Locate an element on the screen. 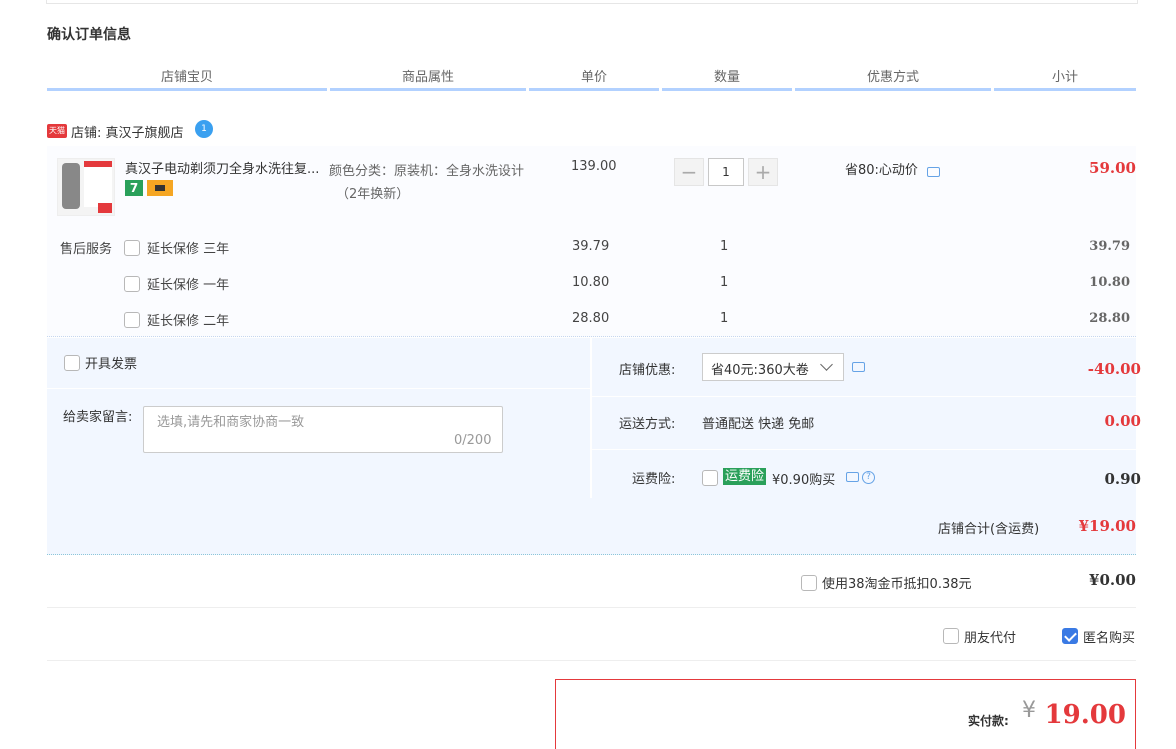 This screenshot has width=1176, height=749. quantity-input: 1 is located at coordinates (726, 172).